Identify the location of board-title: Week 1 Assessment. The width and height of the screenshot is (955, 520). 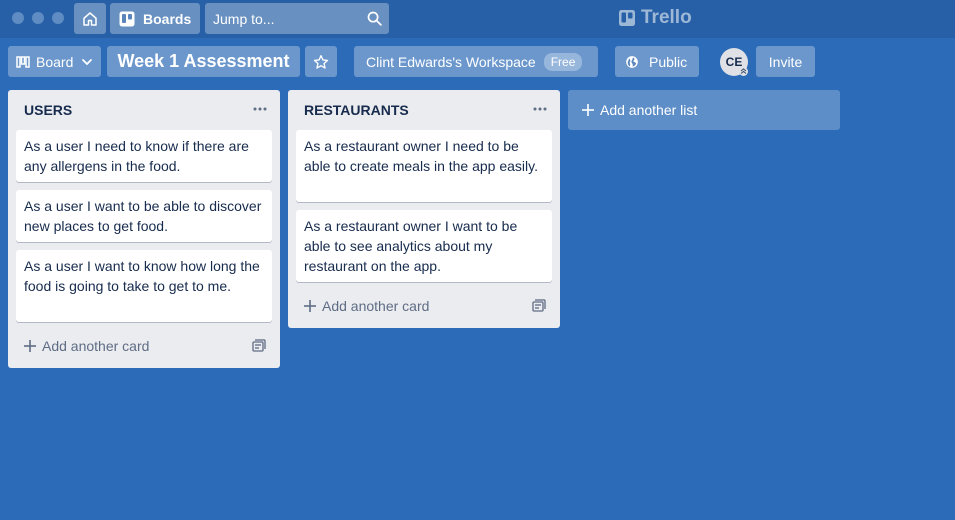
(203, 61).